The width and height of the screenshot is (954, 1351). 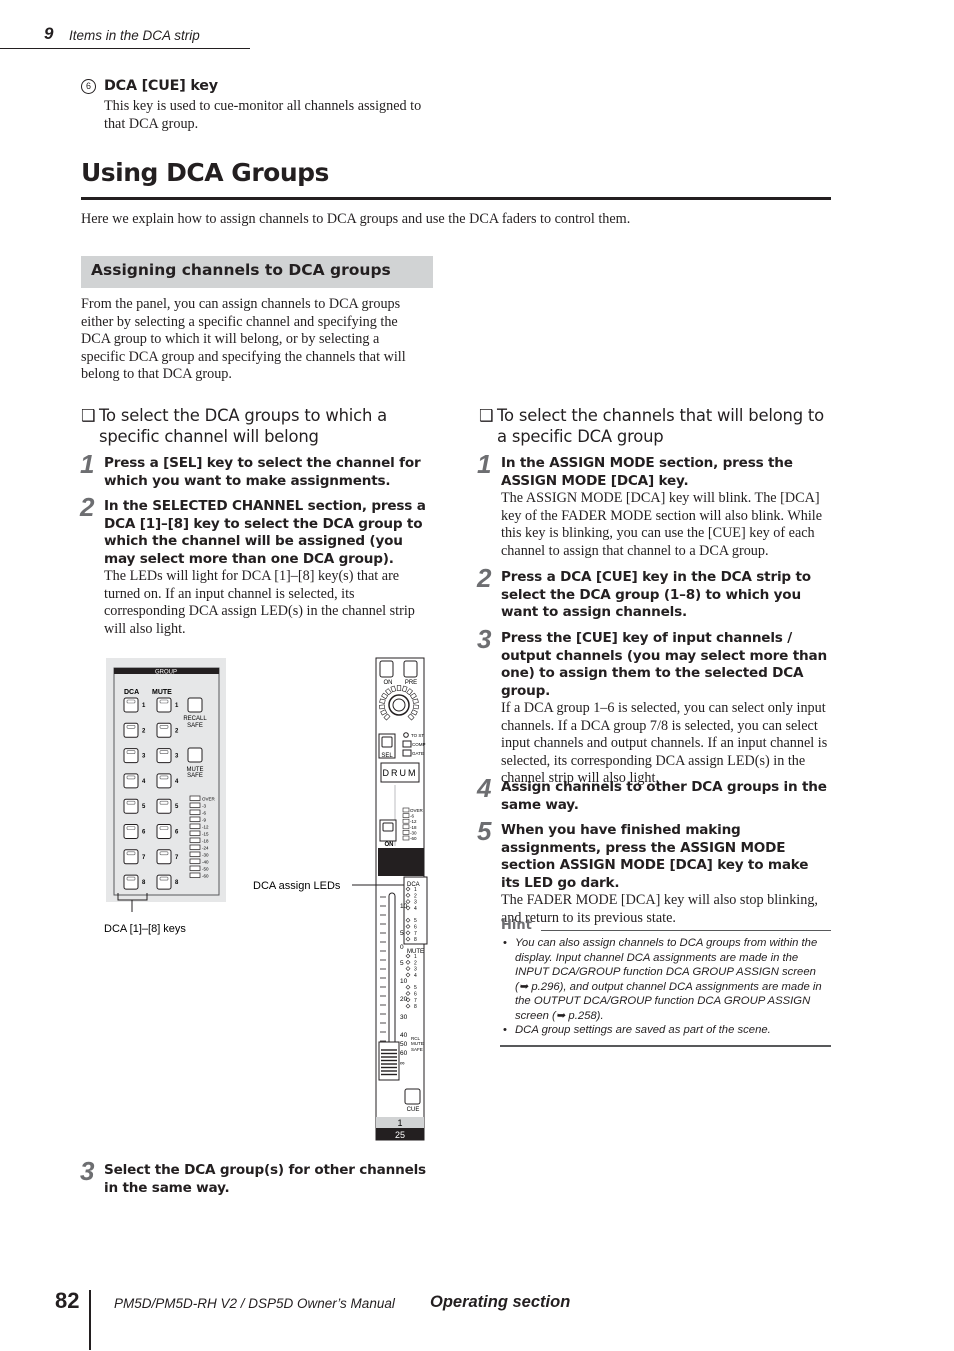 What do you see at coordinates (415, 903) in the screenshot?
I see `dca-assign-led-number: 3` at bounding box center [415, 903].